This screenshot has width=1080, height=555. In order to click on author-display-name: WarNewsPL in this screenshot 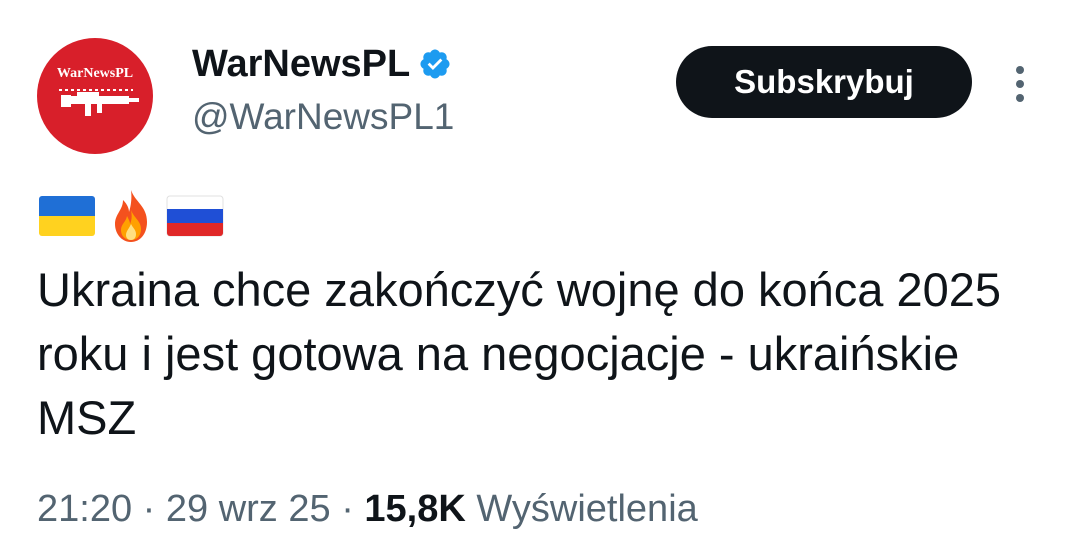, I will do `click(301, 64)`.